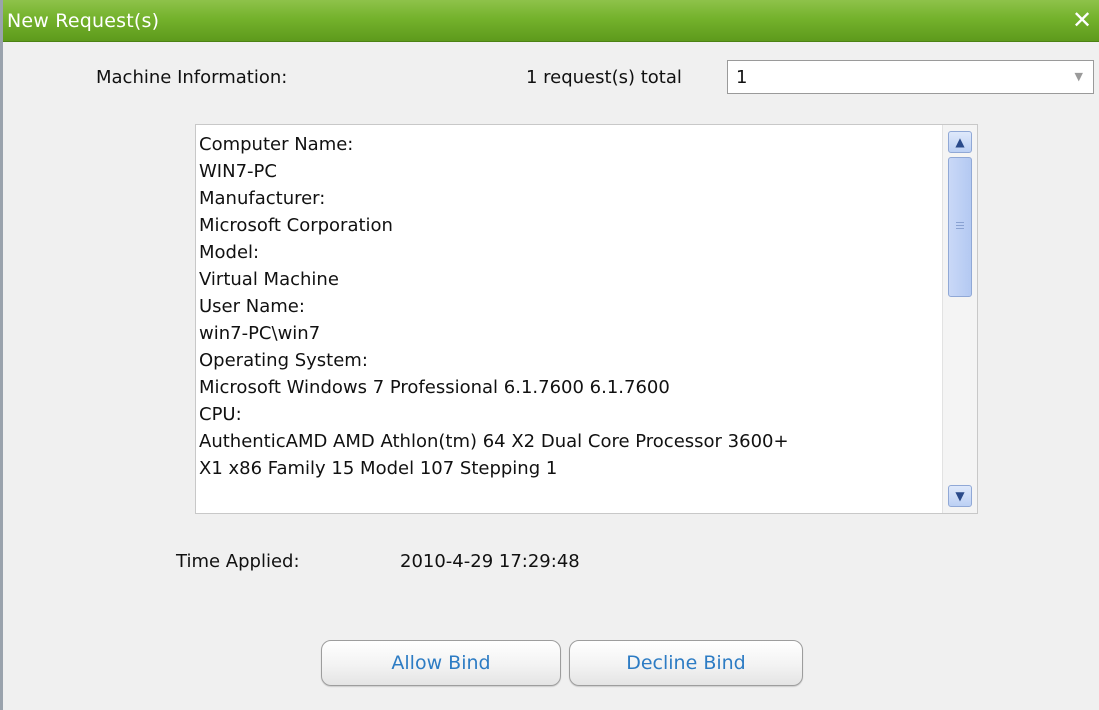 The image size is (1099, 710). Describe the element at coordinates (192, 77) in the screenshot. I see `machine-information-label: Machine Information:` at that location.